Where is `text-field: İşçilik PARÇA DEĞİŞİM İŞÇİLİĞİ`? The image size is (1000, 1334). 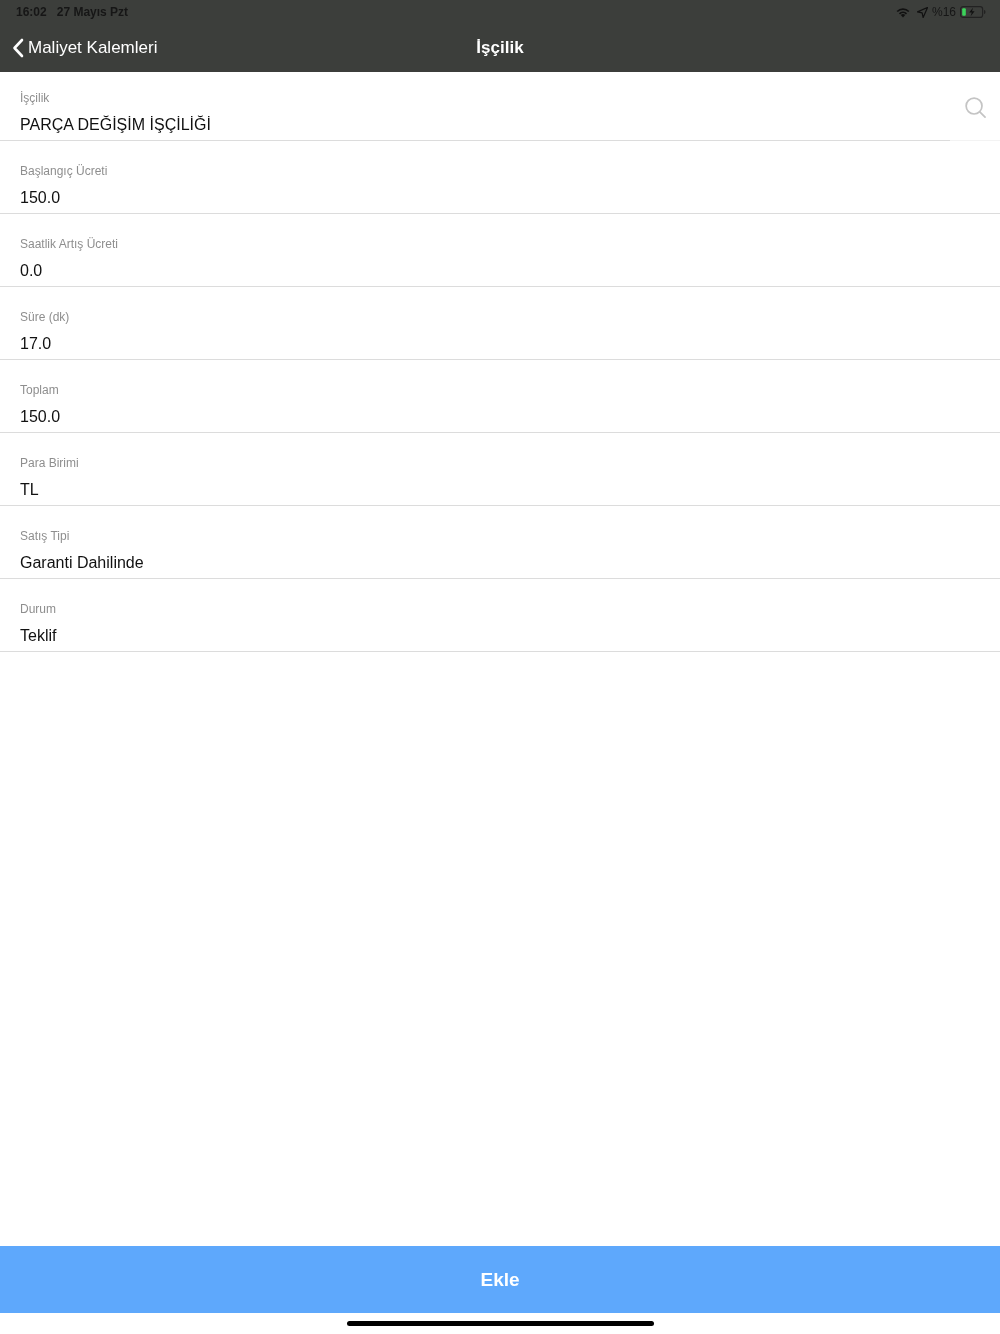 text-field: İşçilik PARÇA DEĞİŞİM İŞÇİLİĞİ is located at coordinates (475, 106).